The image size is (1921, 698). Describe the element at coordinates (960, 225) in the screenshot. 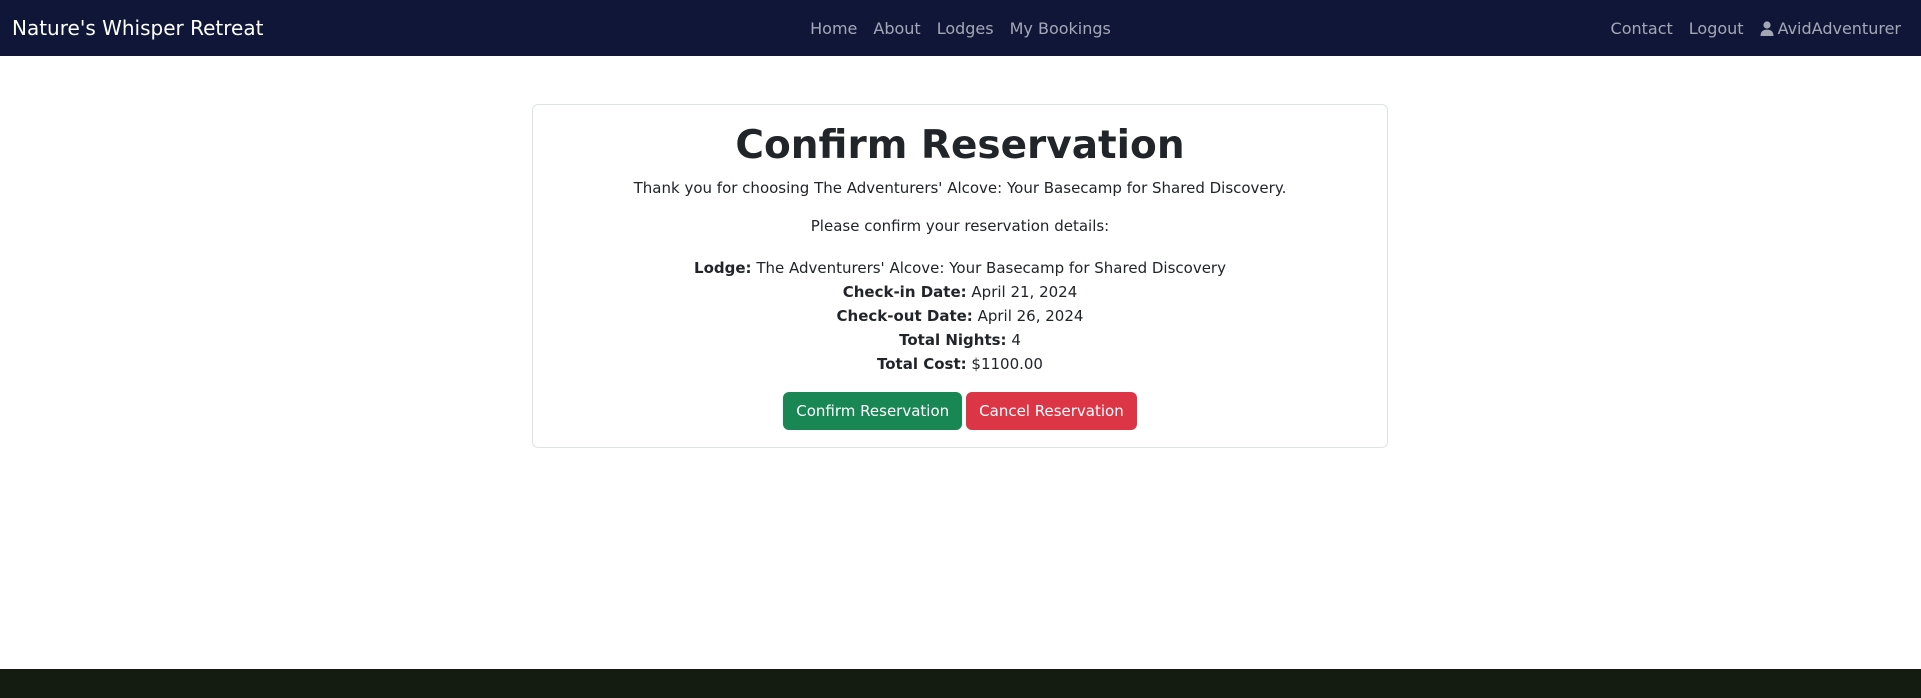

I see `confirm-prompt: Please confirm your reservation details:` at that location.